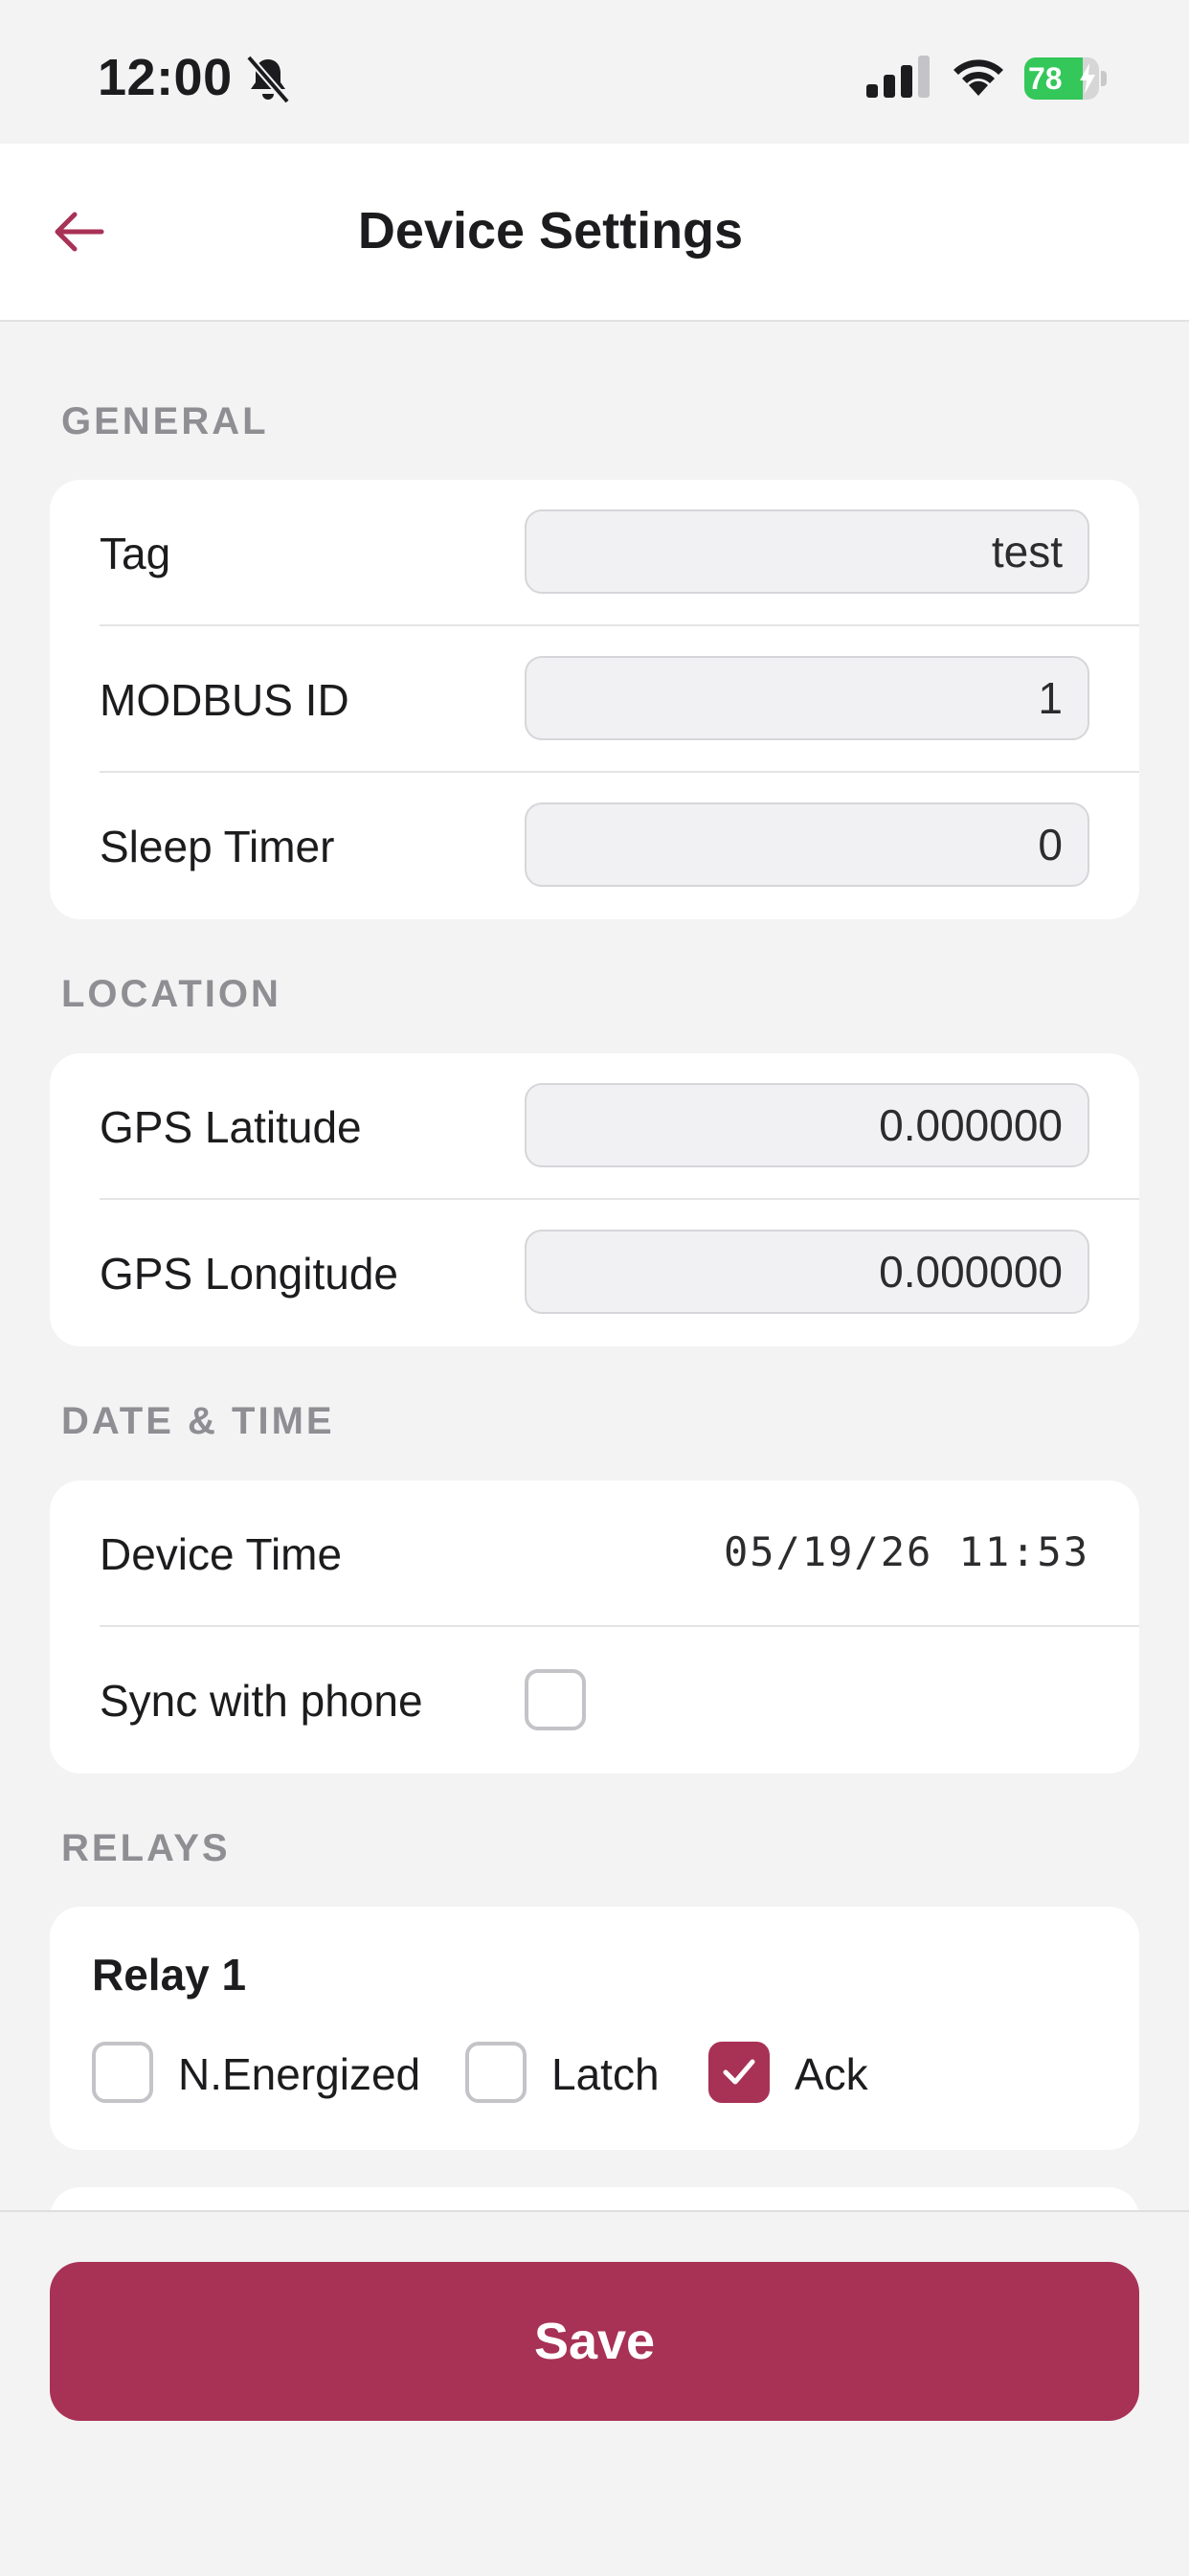 The image size is (1189, 2576). I want to click on sync-label: Sync with phone, so click(261, 1701).